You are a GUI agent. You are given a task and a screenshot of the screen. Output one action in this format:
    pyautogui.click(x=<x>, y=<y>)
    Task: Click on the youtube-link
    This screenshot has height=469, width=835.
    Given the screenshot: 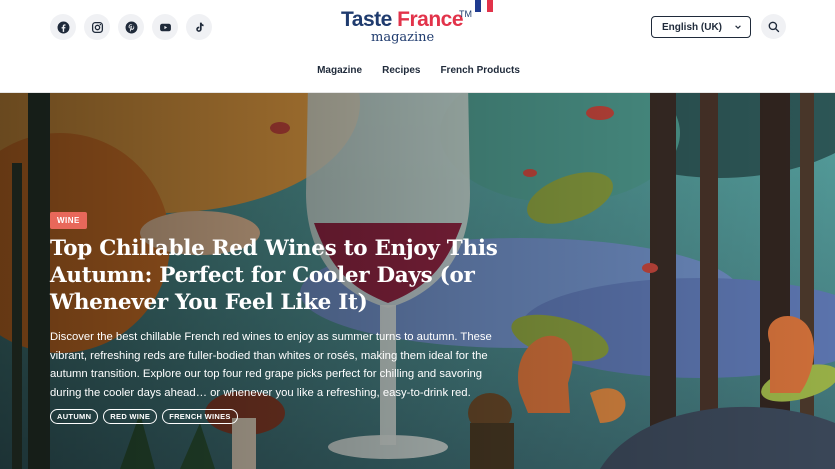 What is the action you would take?
    pyautogui.click(x=165, y=27)
    